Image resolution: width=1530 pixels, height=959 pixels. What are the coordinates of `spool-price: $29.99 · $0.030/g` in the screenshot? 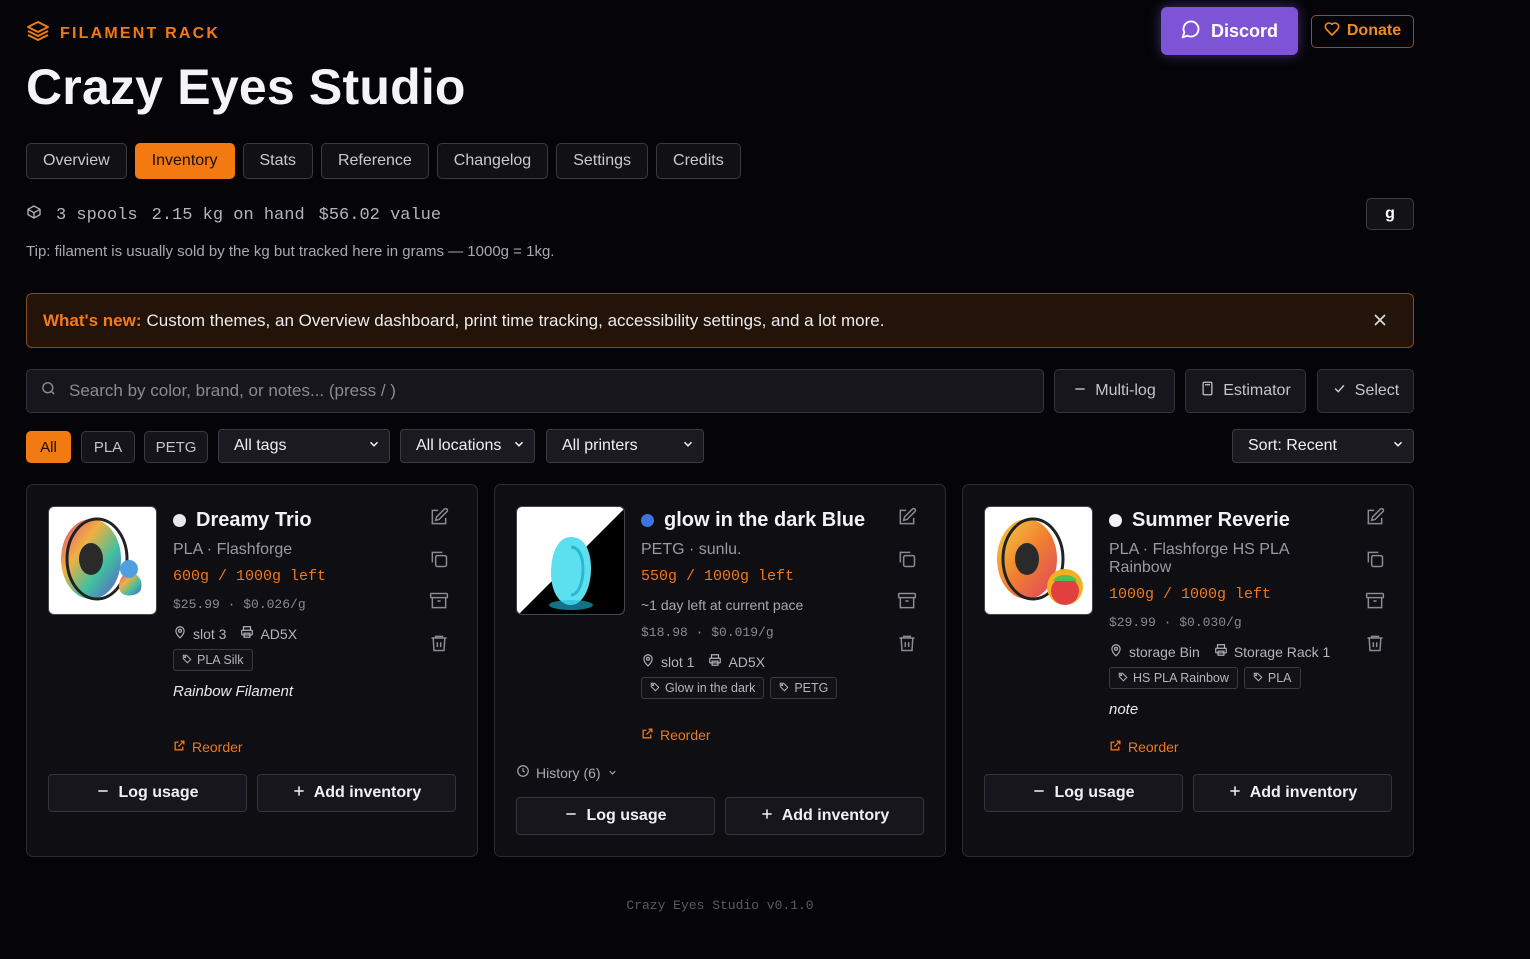 It's located at (1175, 622).